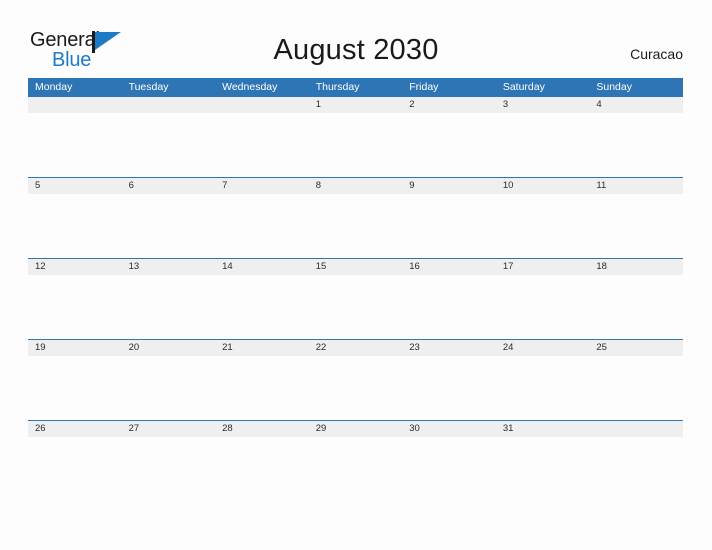  What do you see at coordinates (543, 105) in the screenshot?
I see `date-cell: 3` at bounding box center [543, 105].